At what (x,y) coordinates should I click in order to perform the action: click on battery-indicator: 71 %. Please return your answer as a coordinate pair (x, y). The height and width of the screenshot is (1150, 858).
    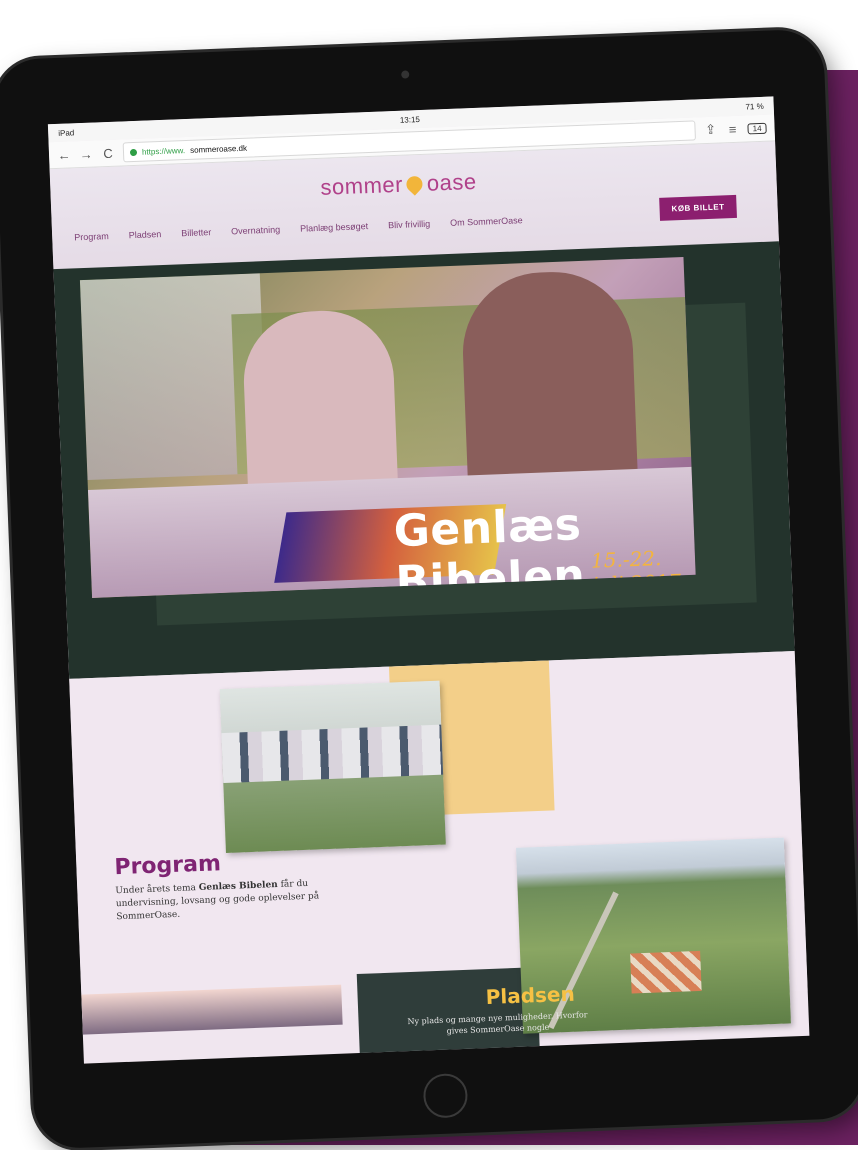
    Looking at the image, I should click on (754, 106).